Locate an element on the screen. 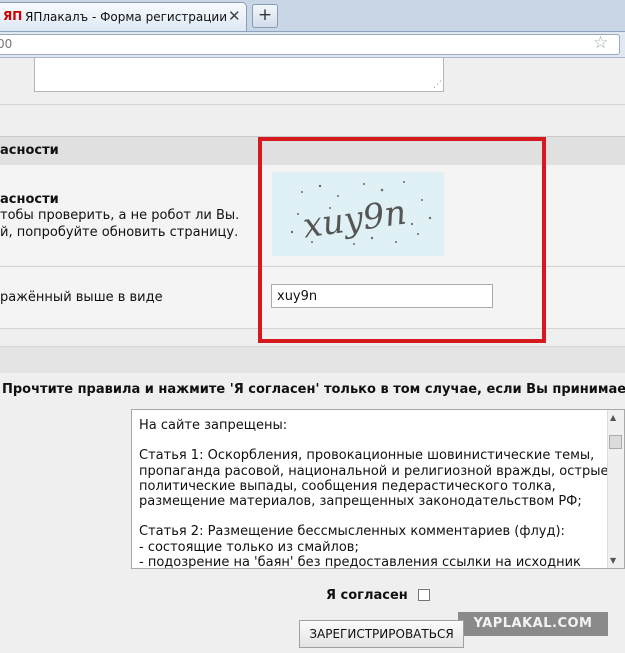  tab-bar: ЯП ЯПлакалъ - Форма регистрации ✕ + is located at coordinates (312, 16).